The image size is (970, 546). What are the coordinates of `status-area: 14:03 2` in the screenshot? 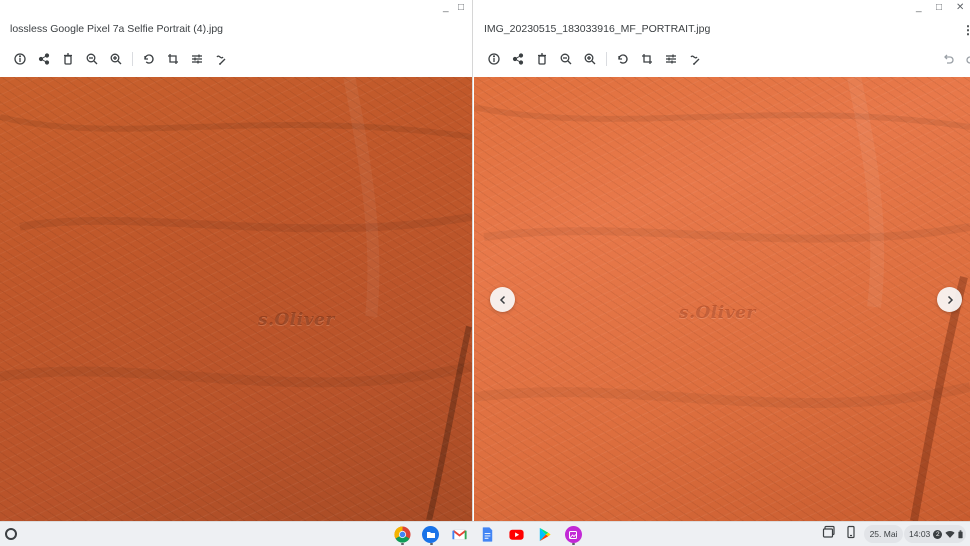 It's located at (935, 534).